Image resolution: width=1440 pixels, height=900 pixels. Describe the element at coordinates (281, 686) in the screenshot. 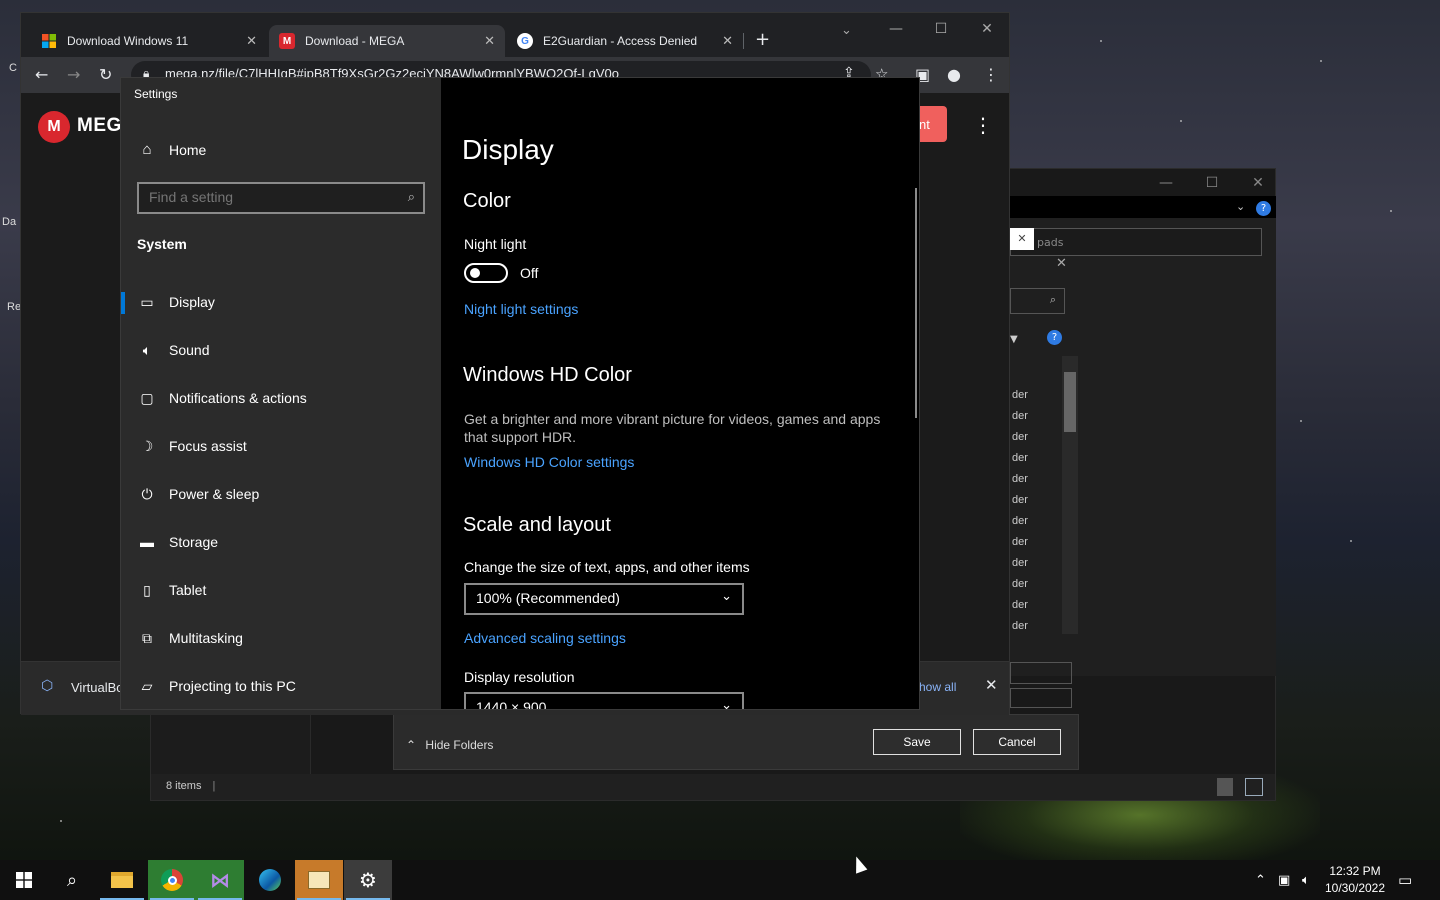

I see `nav-item-projecting: ▱ Projecting to this PC` at that location.